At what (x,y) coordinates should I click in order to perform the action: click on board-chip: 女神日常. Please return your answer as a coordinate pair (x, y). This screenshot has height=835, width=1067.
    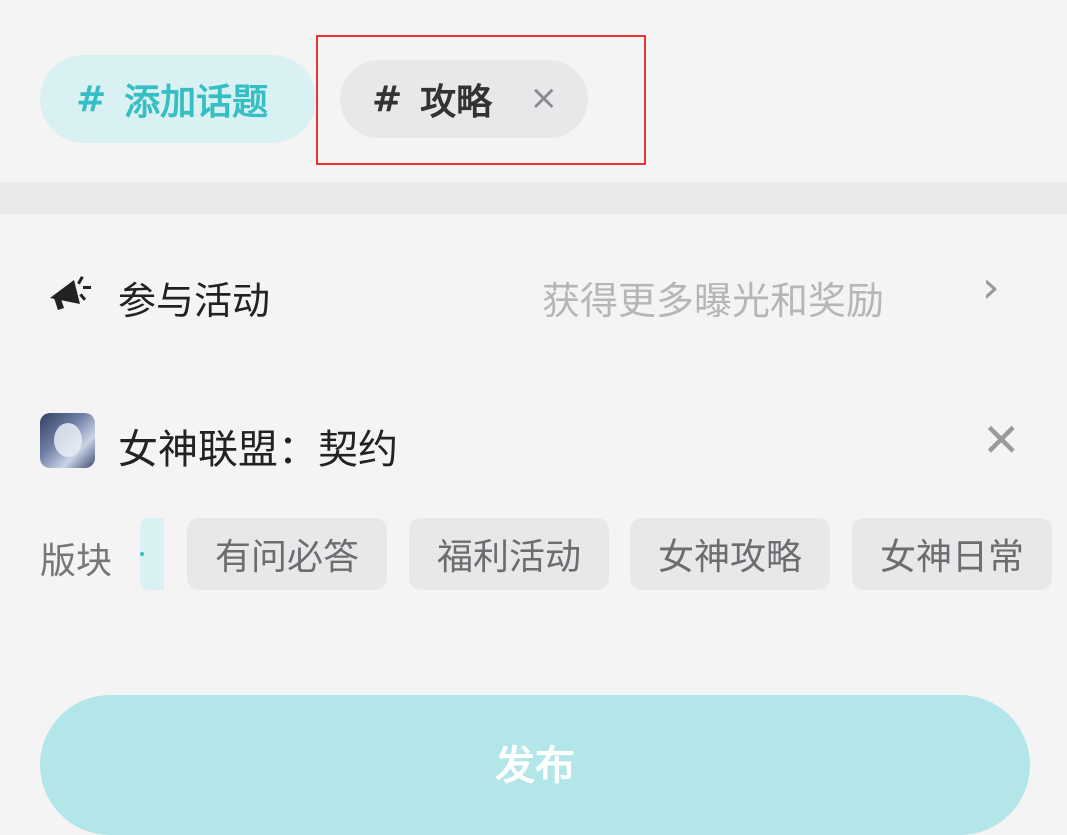
    Looking at the image, I should click on (952, 554).